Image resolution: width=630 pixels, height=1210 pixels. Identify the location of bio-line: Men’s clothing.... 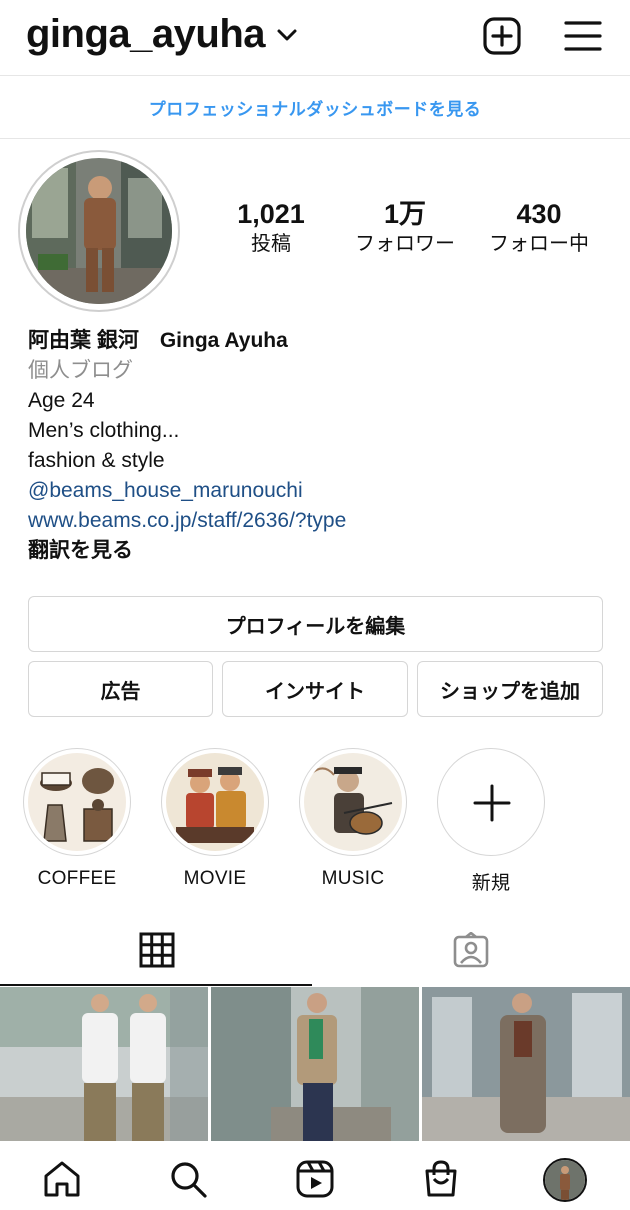
(104, 430).